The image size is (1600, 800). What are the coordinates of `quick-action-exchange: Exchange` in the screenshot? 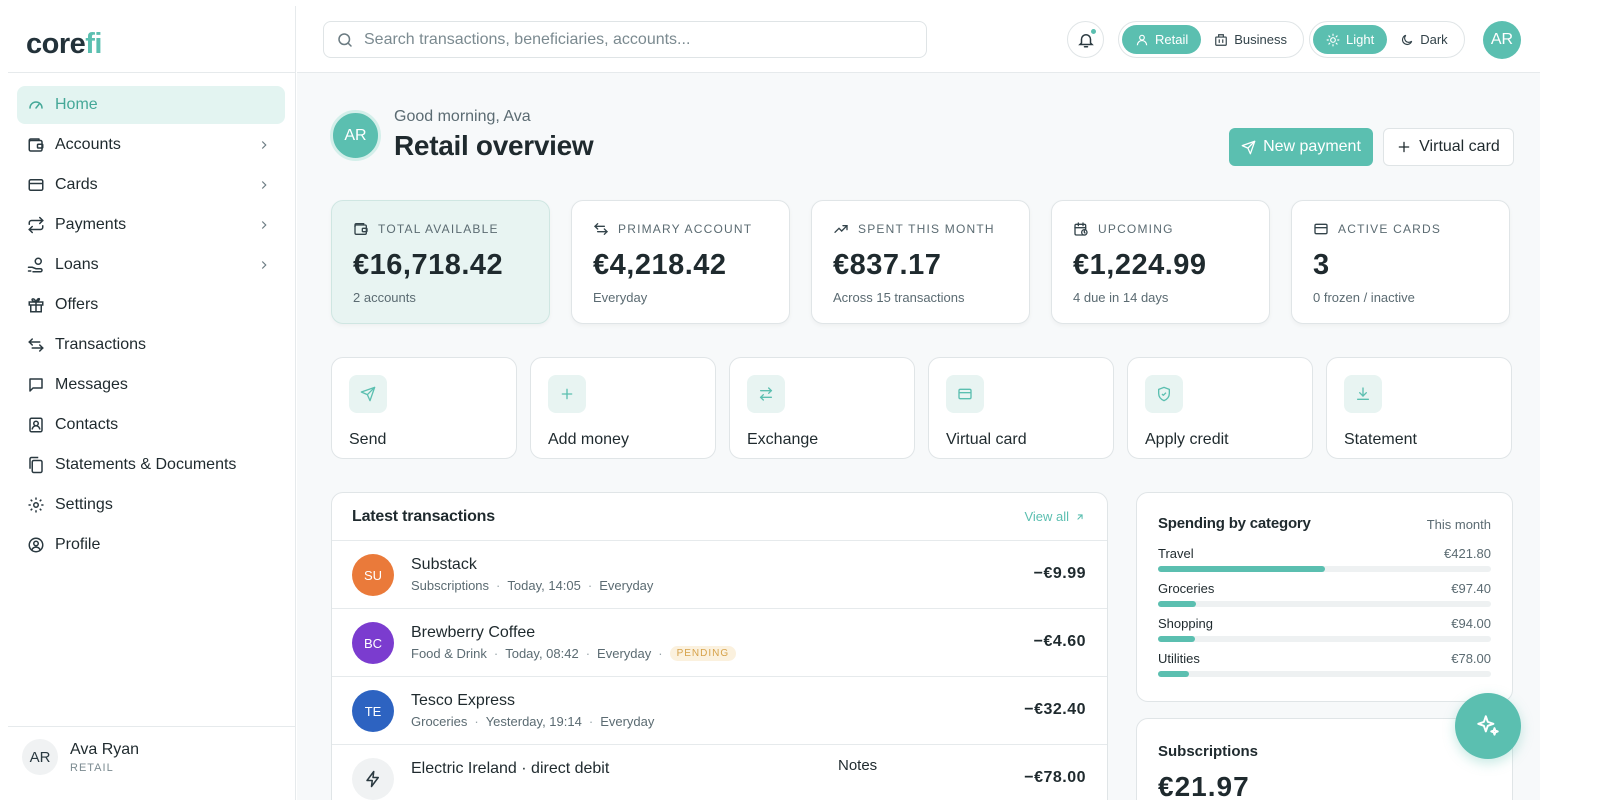 It's located at (822, 408).